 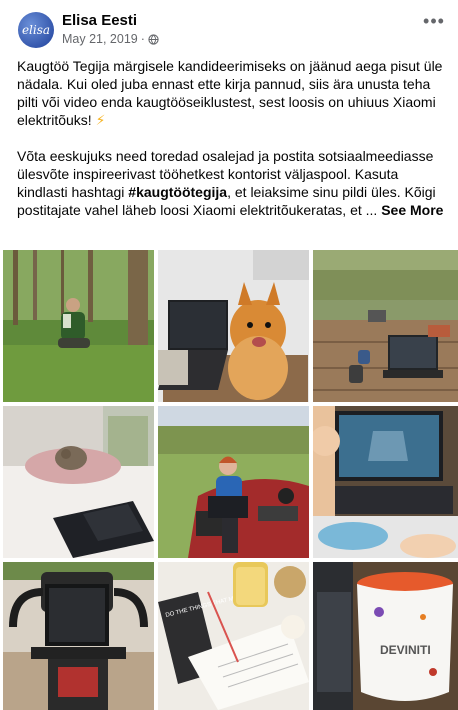 What do you see at coordinates (434, 23) in the screenshot?
I see `more-options-icon: •••` at bounding box center [434, 23].